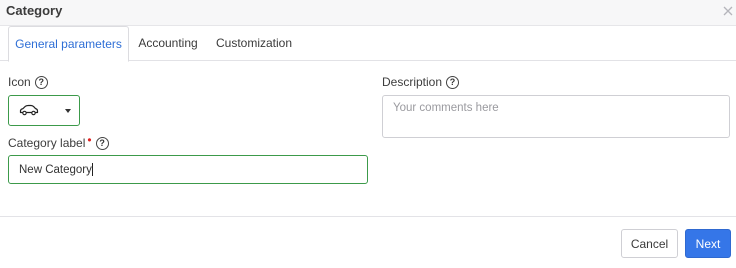 The height and width of the screenshot is (268, 736). I want to click on tab-customization: Customization, so click(254, 43).